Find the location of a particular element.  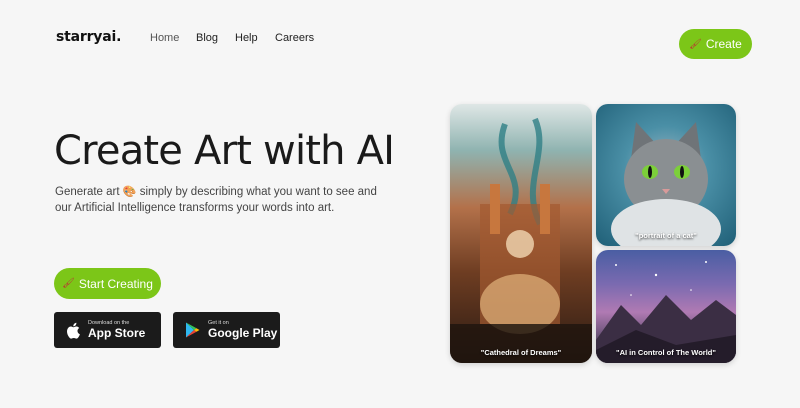

google-play-button: Get it on Google Play is located at coordinates (226, 330).